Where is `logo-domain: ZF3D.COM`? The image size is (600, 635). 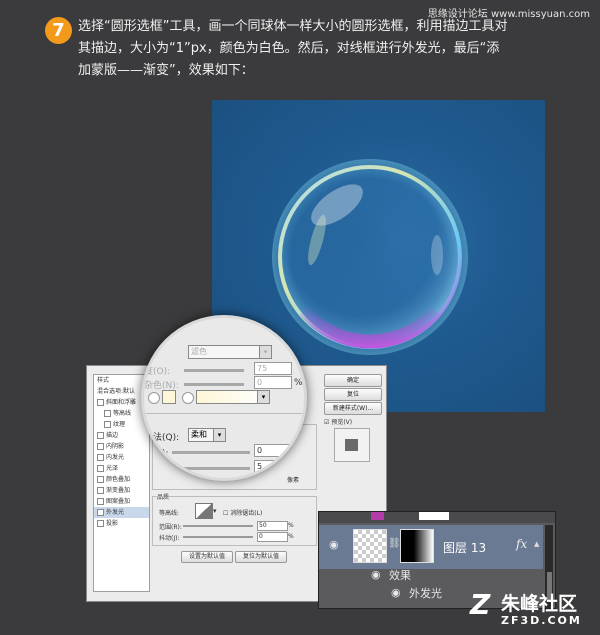
logo-domain: ZF3D.COM is located at coordinates (541, 620).